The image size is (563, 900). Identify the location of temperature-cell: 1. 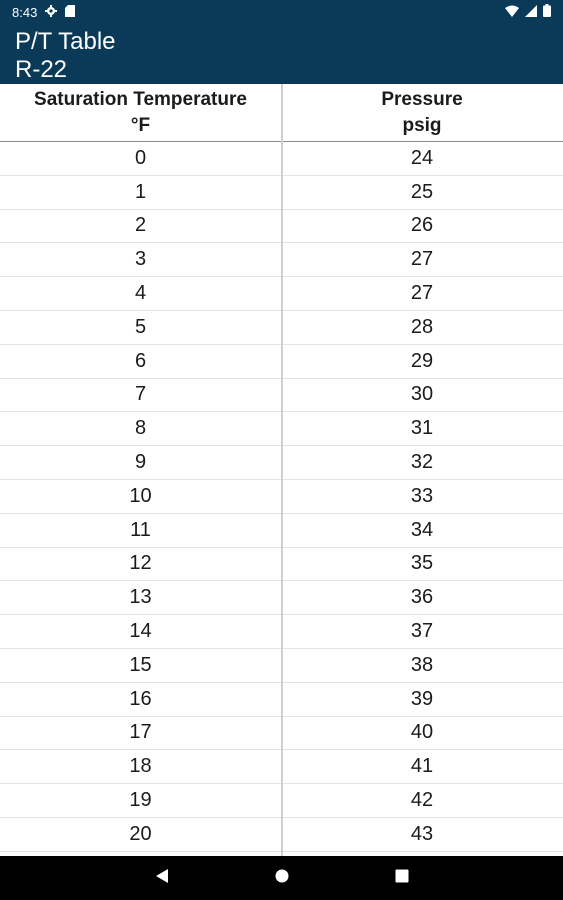
(140, 191).